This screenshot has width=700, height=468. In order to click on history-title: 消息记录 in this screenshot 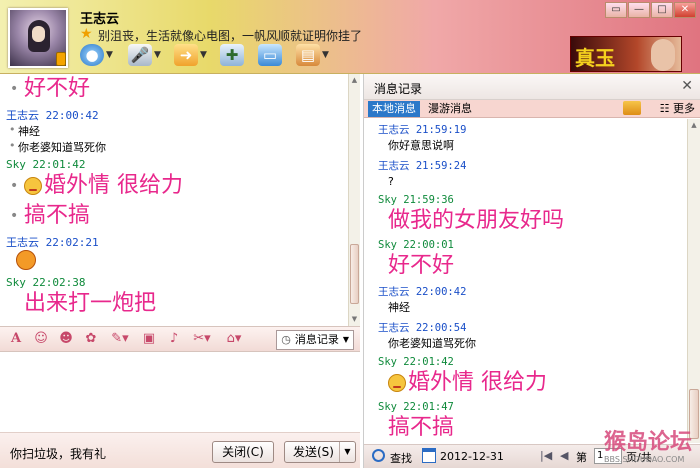, I will do `click(398, 89)`.